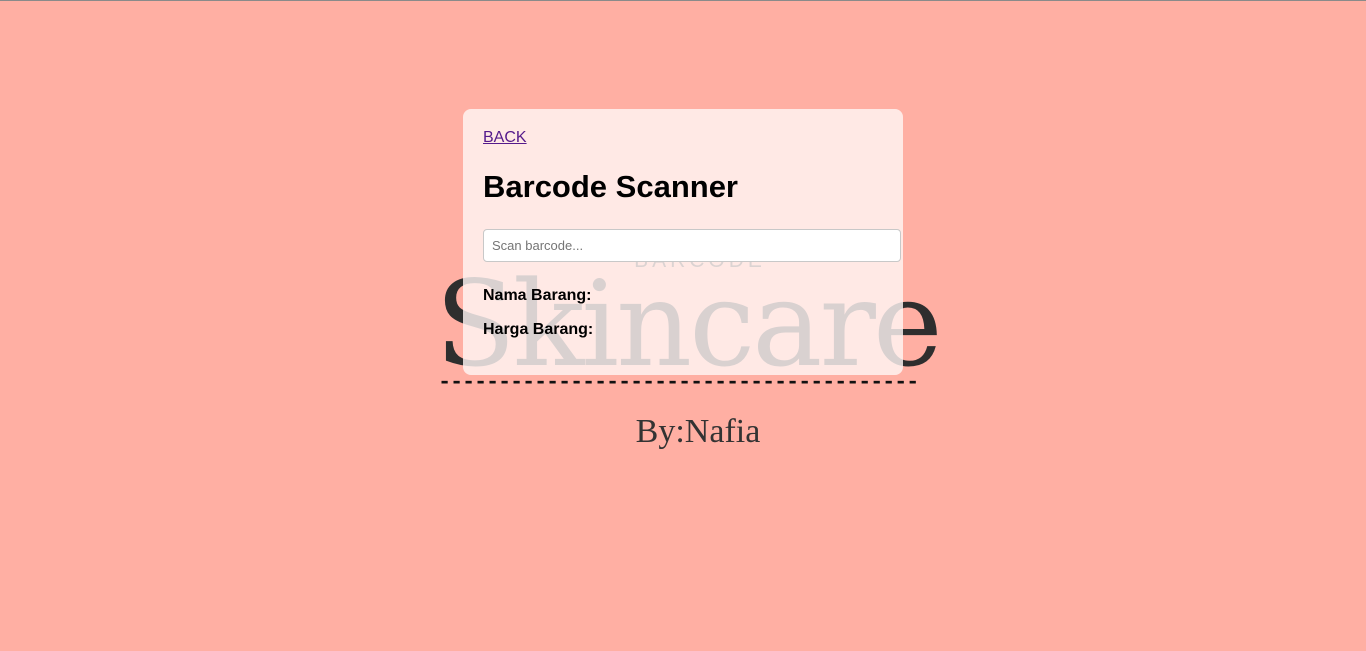 Image resolution: width=1366 pixels, height=651 pixels. What do you see at coordinates (692, 245) in the screenshot?
I see `barcode-input` at bounding box center [692, 245].